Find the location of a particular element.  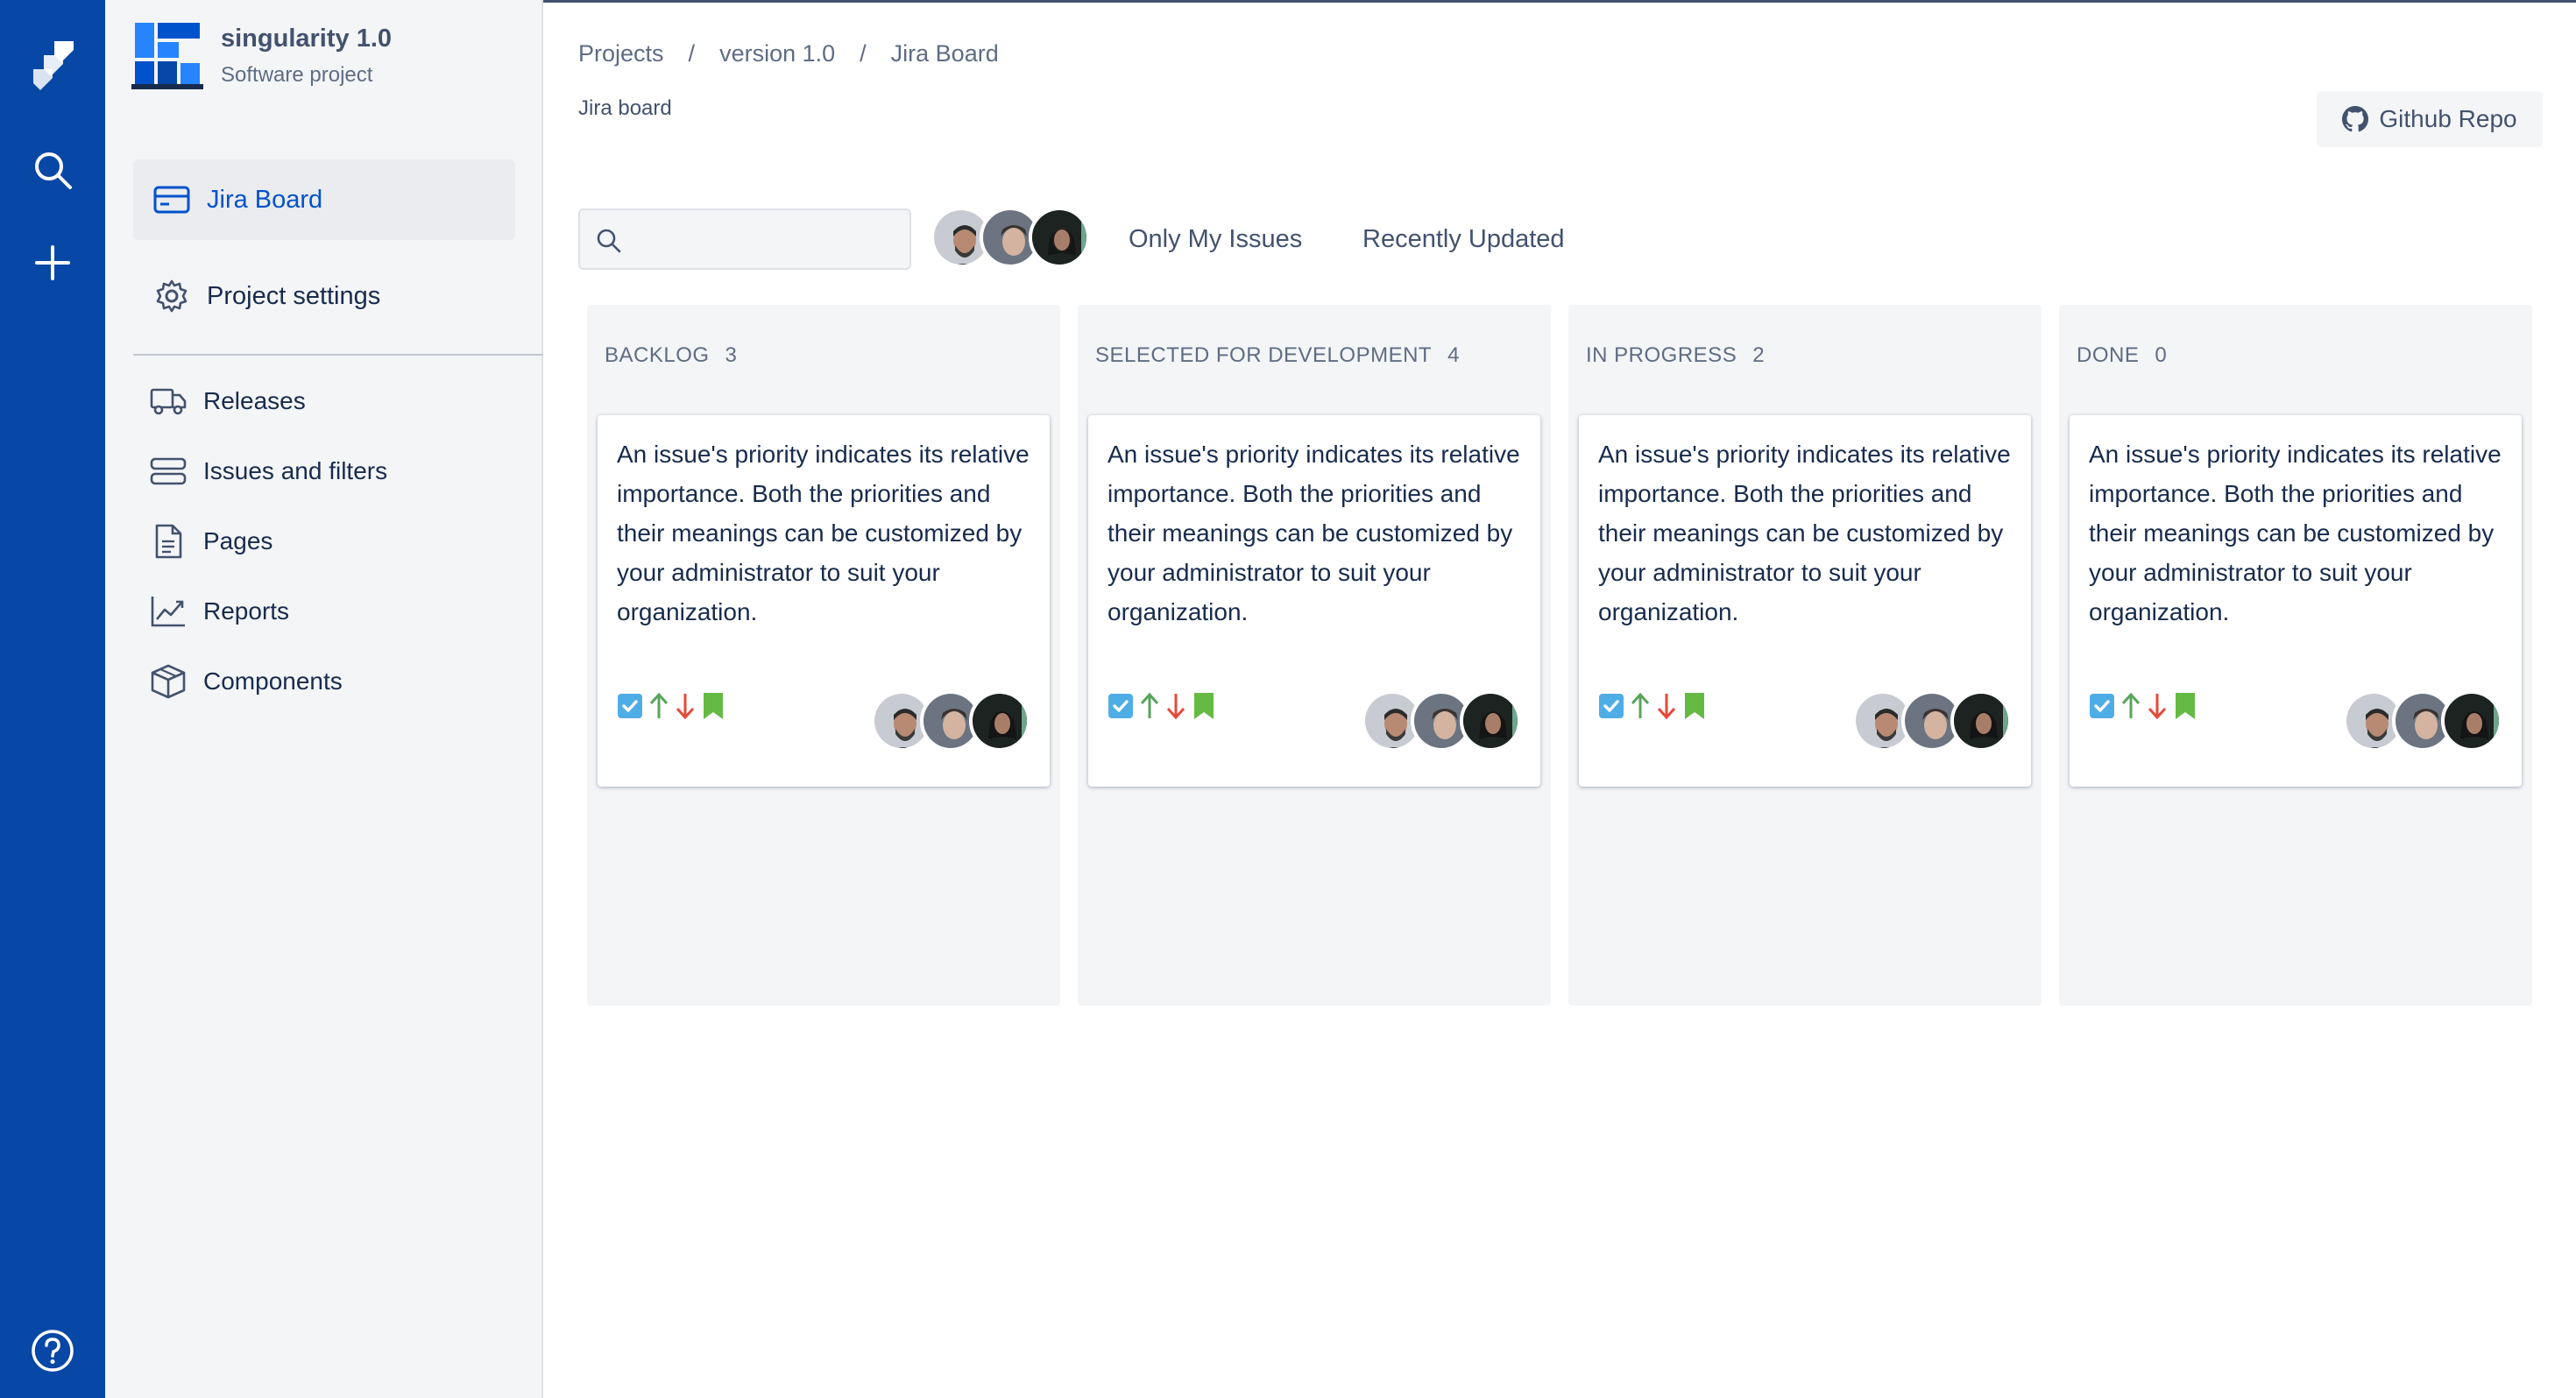

project-name: singularity 1.0 is located at coordinates (307, 39).